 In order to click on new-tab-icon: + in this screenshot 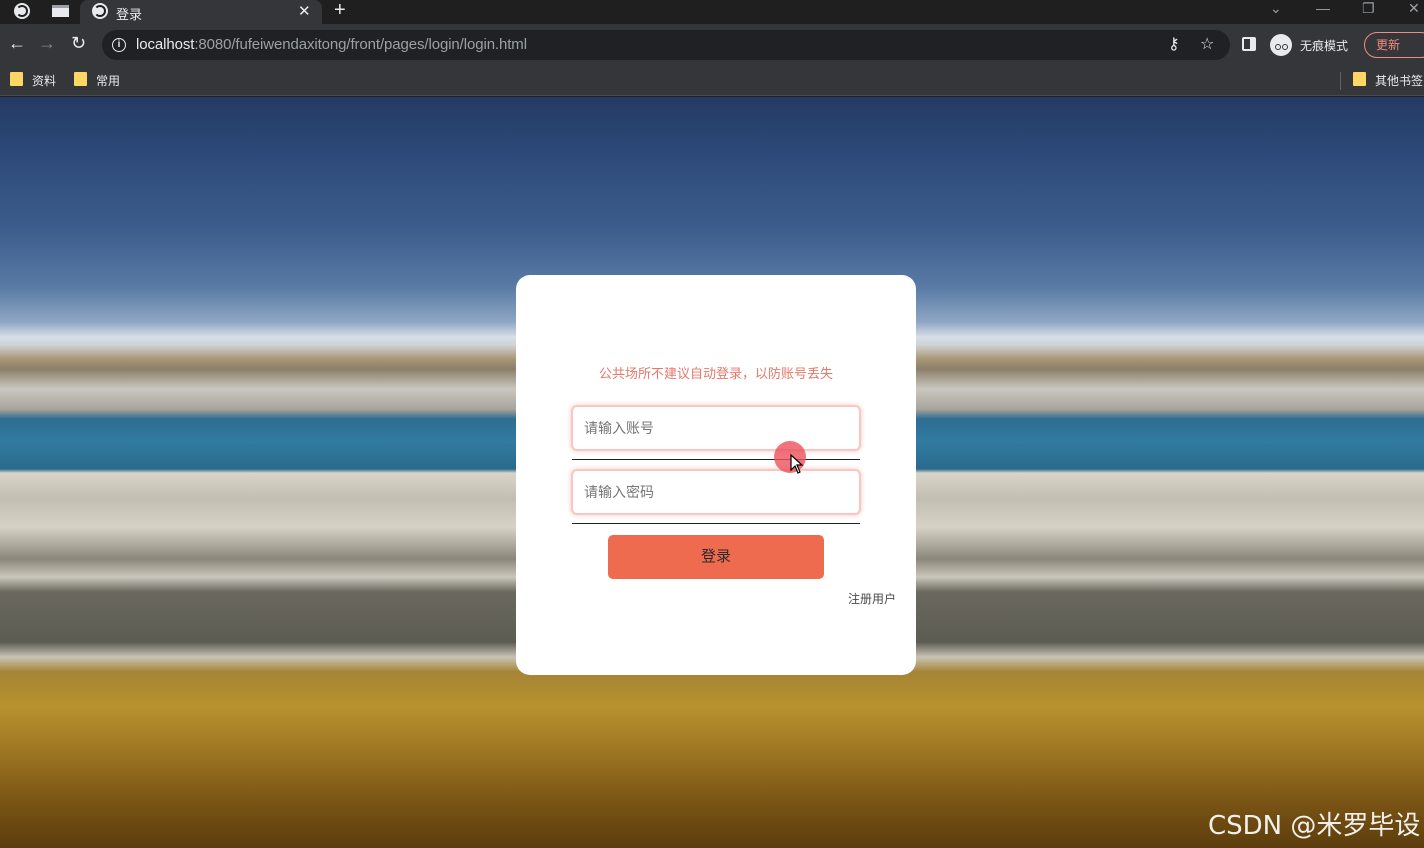, I will do `click(340, 11)`.